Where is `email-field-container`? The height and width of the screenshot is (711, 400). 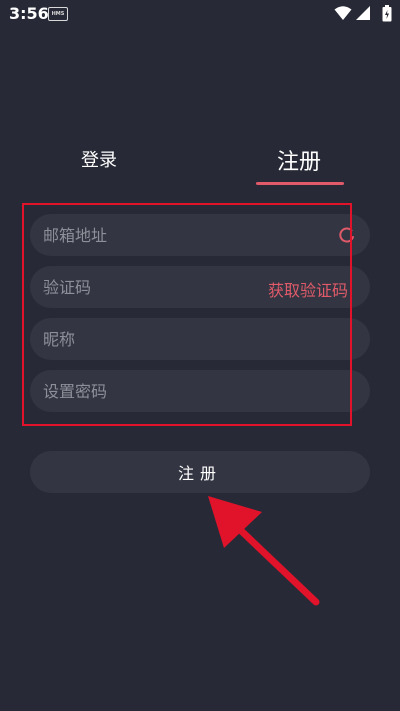 email-field-container is located at coordinates (200, 235).